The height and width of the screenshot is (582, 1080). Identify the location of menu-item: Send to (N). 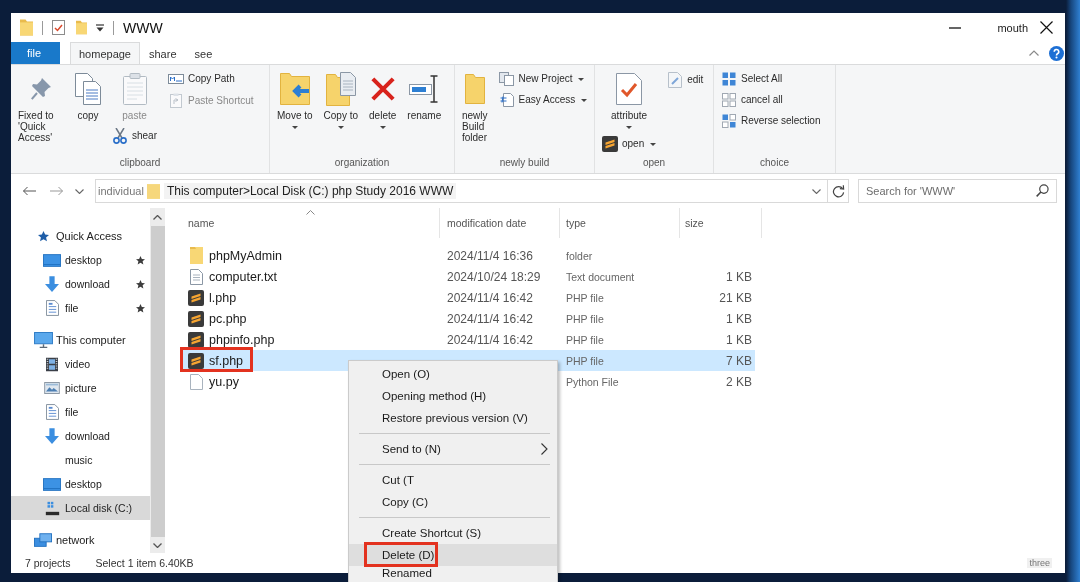
(453, 449).